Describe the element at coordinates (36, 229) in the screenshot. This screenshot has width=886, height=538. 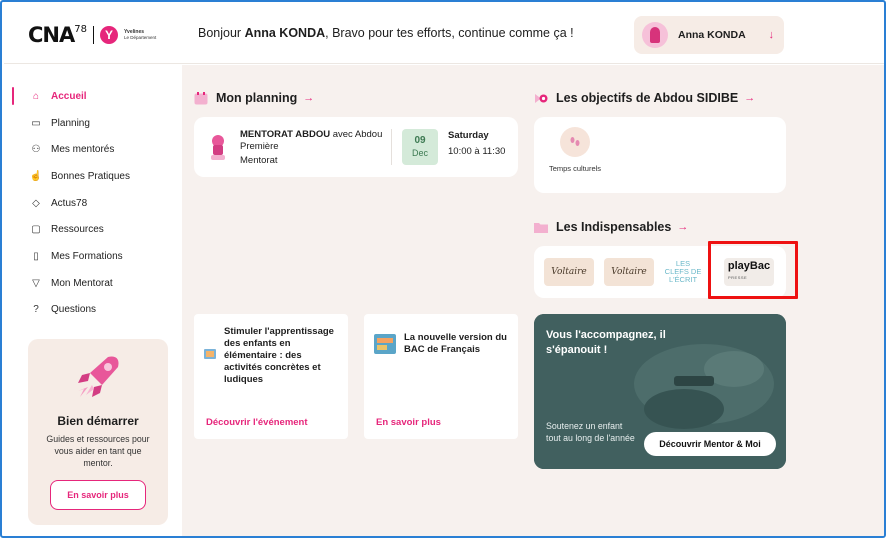
I see `book-icon: ▢` at that location.